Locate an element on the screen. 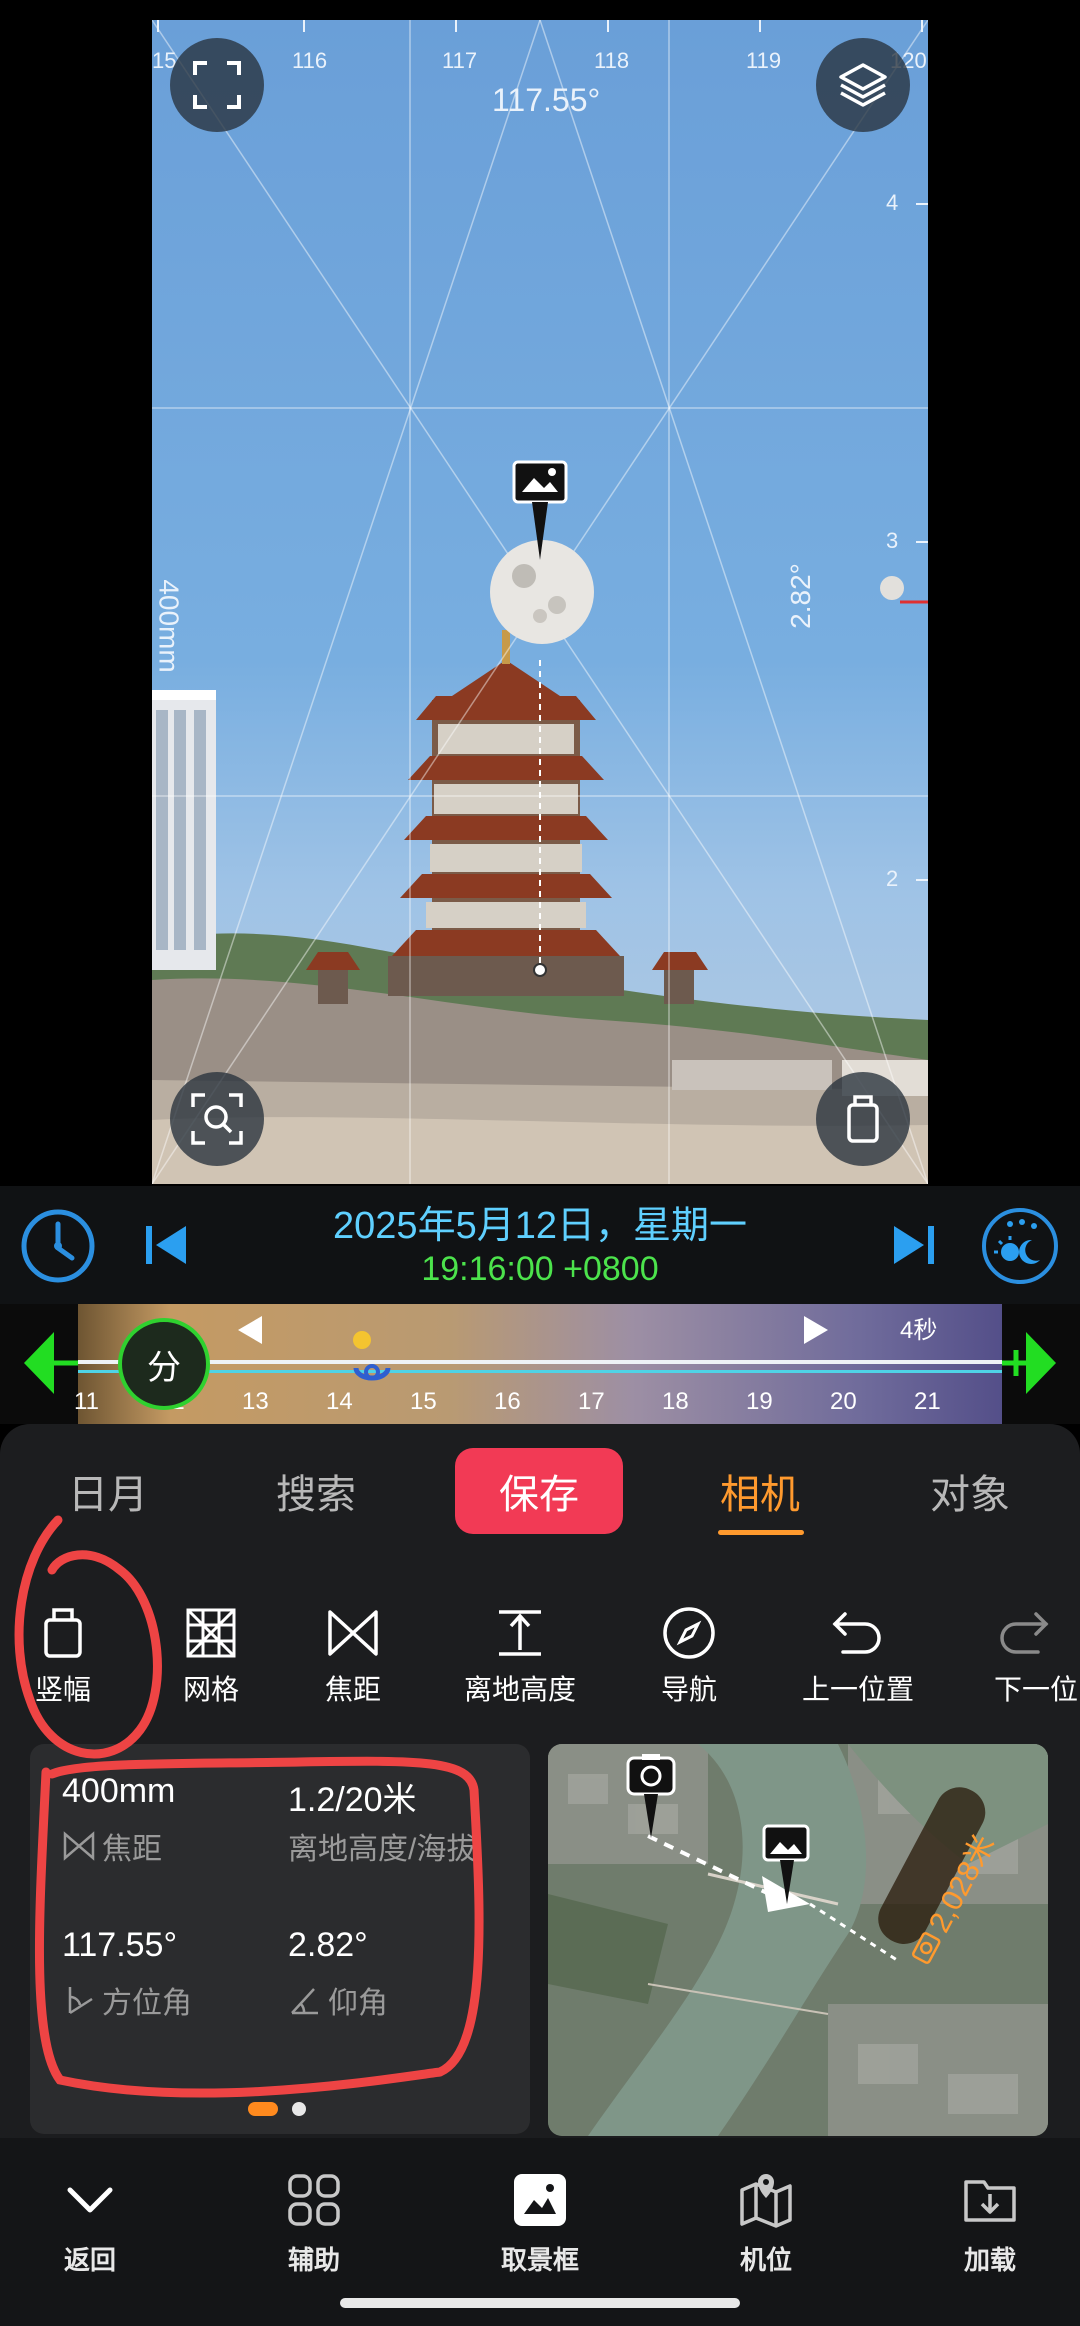 Image resolution: width=1080 pixels, height=2326 pixels. navigate-button: 导航 is located at coordinates (689, 1656).